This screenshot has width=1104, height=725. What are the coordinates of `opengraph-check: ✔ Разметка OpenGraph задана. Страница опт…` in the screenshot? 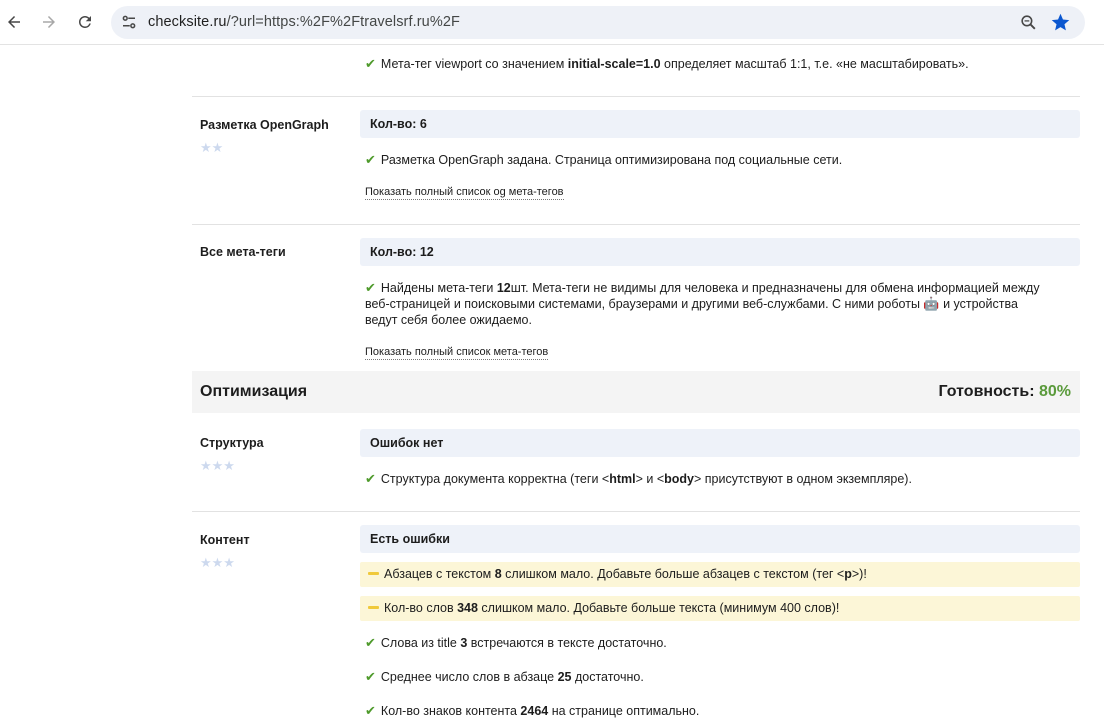 It's located at (604, 159).